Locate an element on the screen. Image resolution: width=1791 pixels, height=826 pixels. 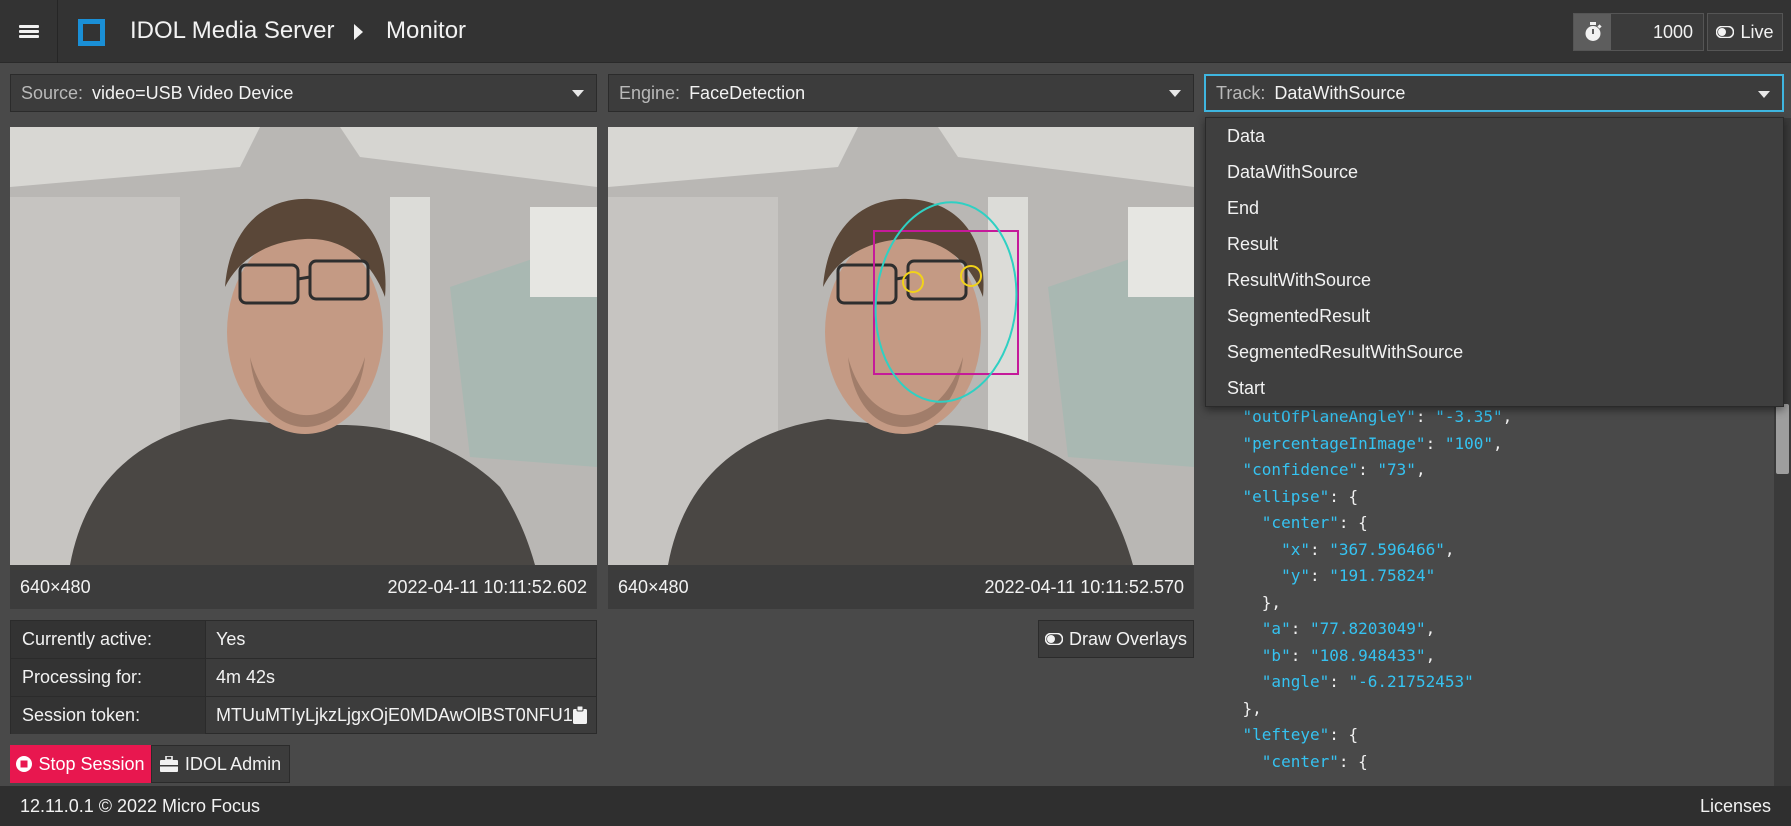
track-option-segmentedresultwithsource: SegmentedResultWithSource is located at coordinates (1345, 352).